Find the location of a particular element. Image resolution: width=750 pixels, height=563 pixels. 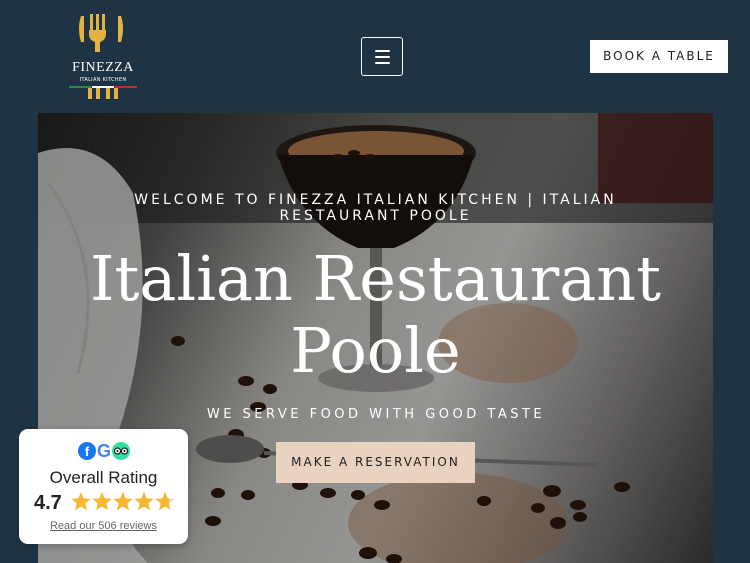

book-table-button: BOOK A TABLE is located at coordinates (659, 56).